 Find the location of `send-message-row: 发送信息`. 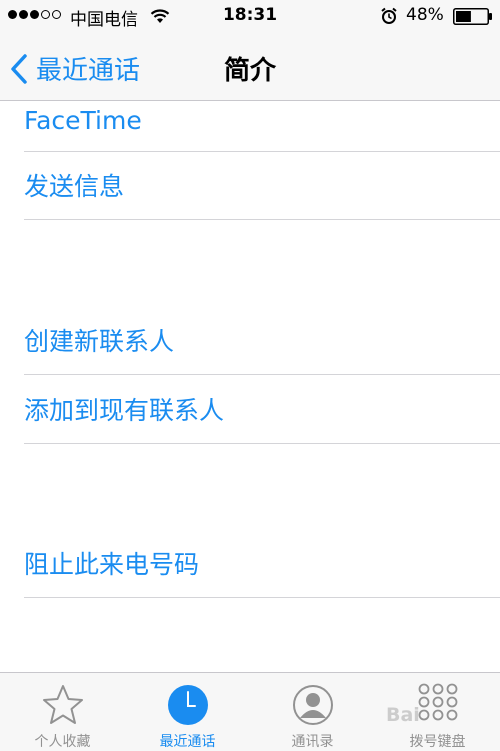

send-message-row: 发送信息 is located at coordinates (262, 186).